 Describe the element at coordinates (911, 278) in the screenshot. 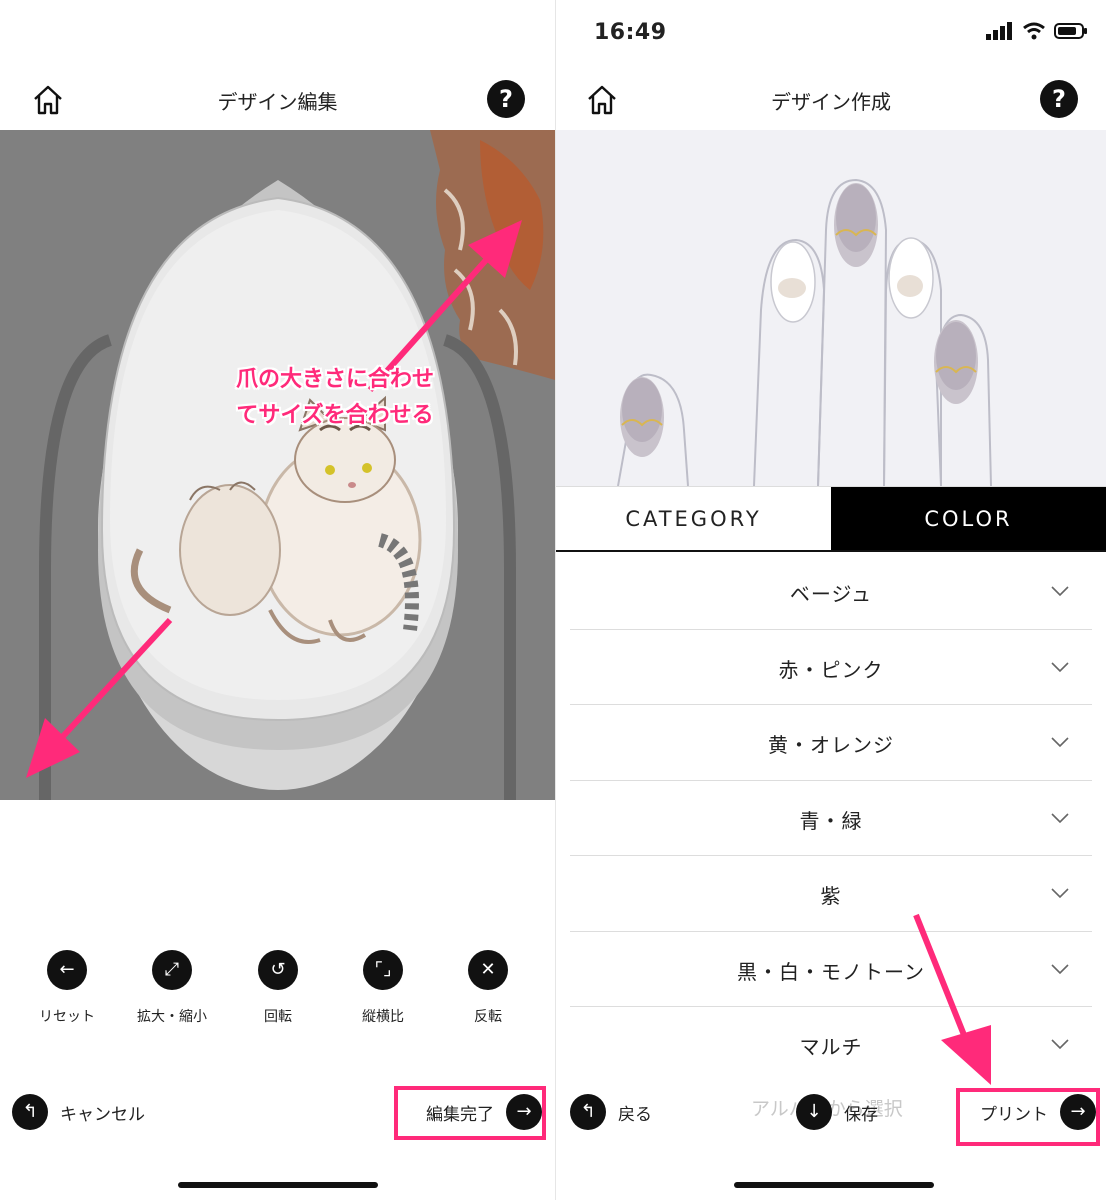

I see `nail-ring` at that location.